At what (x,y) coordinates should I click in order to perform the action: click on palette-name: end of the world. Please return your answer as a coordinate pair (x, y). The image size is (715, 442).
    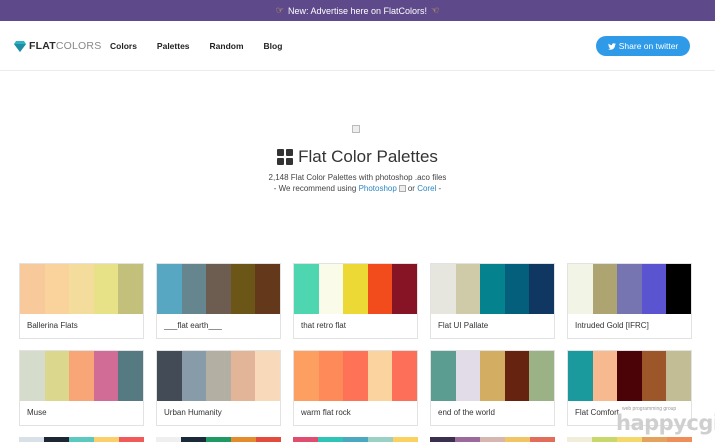
    Looking at the image, I should click on (466, 412).